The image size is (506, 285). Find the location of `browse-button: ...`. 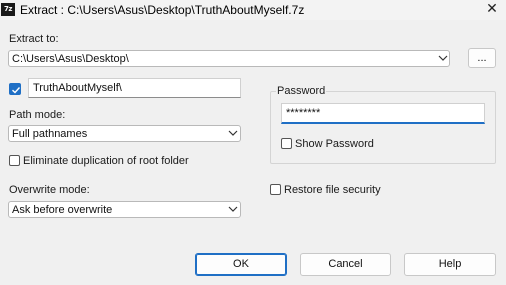

browse-button: ... is located at coordinates (482, 58).